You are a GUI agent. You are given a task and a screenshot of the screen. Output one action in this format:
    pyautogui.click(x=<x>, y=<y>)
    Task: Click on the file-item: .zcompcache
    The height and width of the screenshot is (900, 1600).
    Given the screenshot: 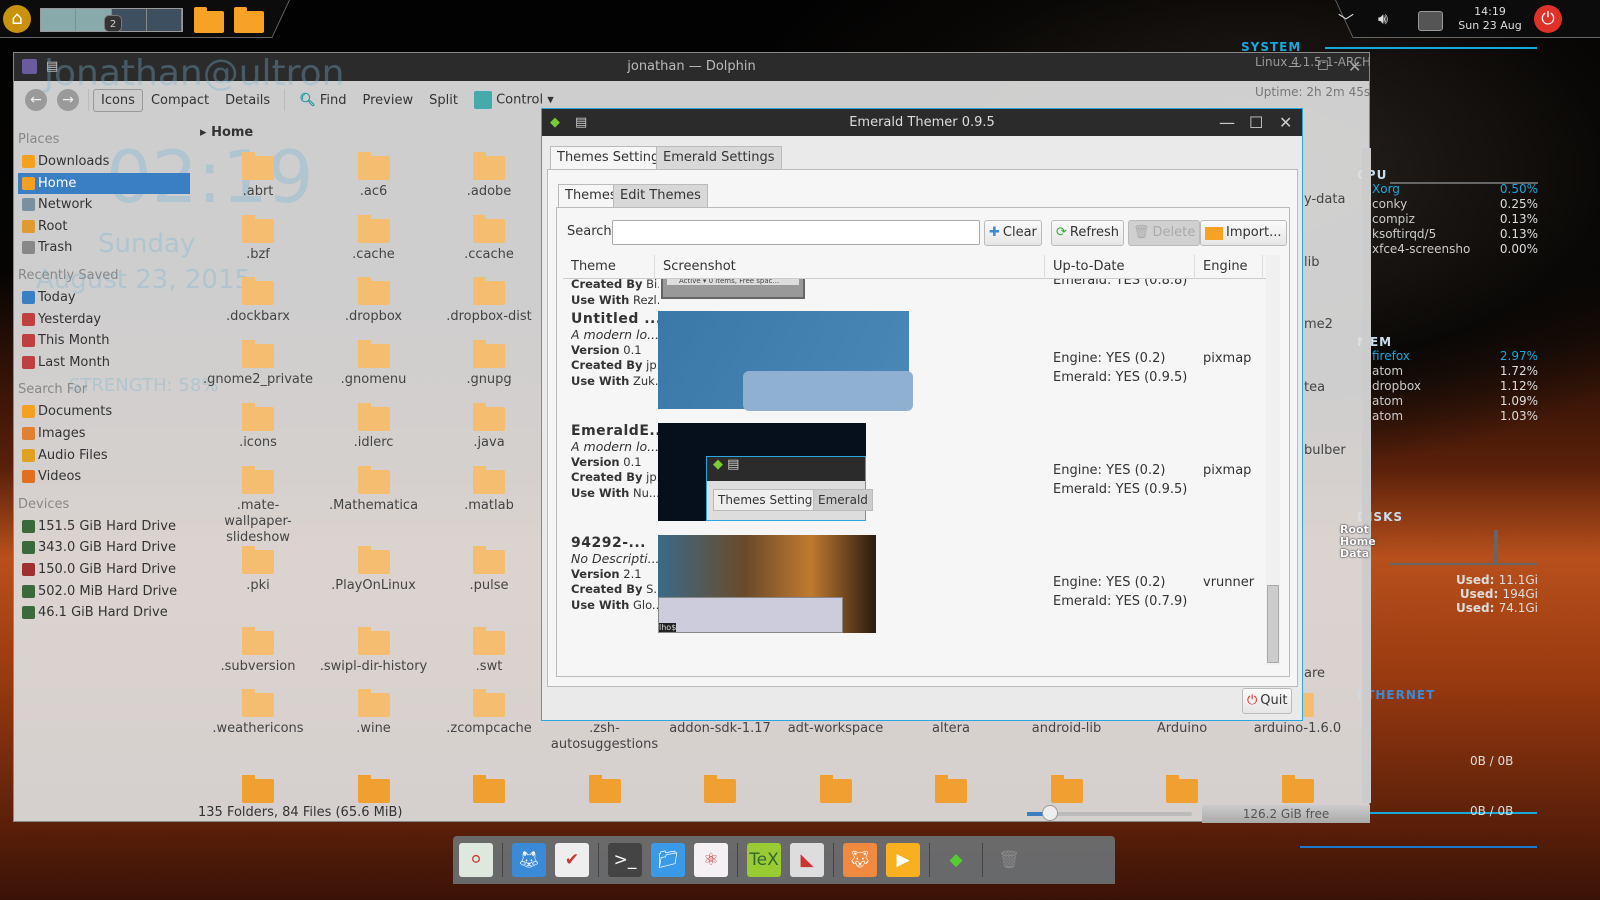 What is the action you would take?
    pyautogui.click(x=489, y=713)
    